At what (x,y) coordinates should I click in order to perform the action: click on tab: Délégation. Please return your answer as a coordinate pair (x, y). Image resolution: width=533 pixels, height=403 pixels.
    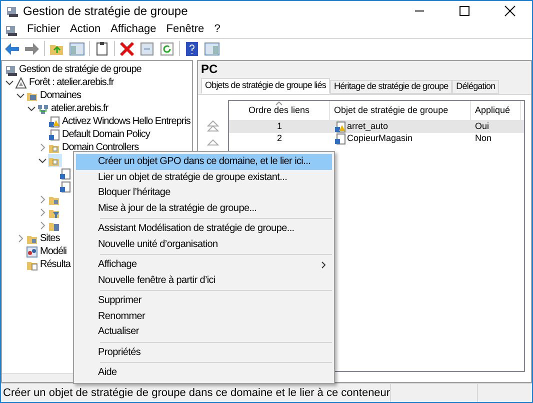
    Looking at the image, I should click on (476, 87).